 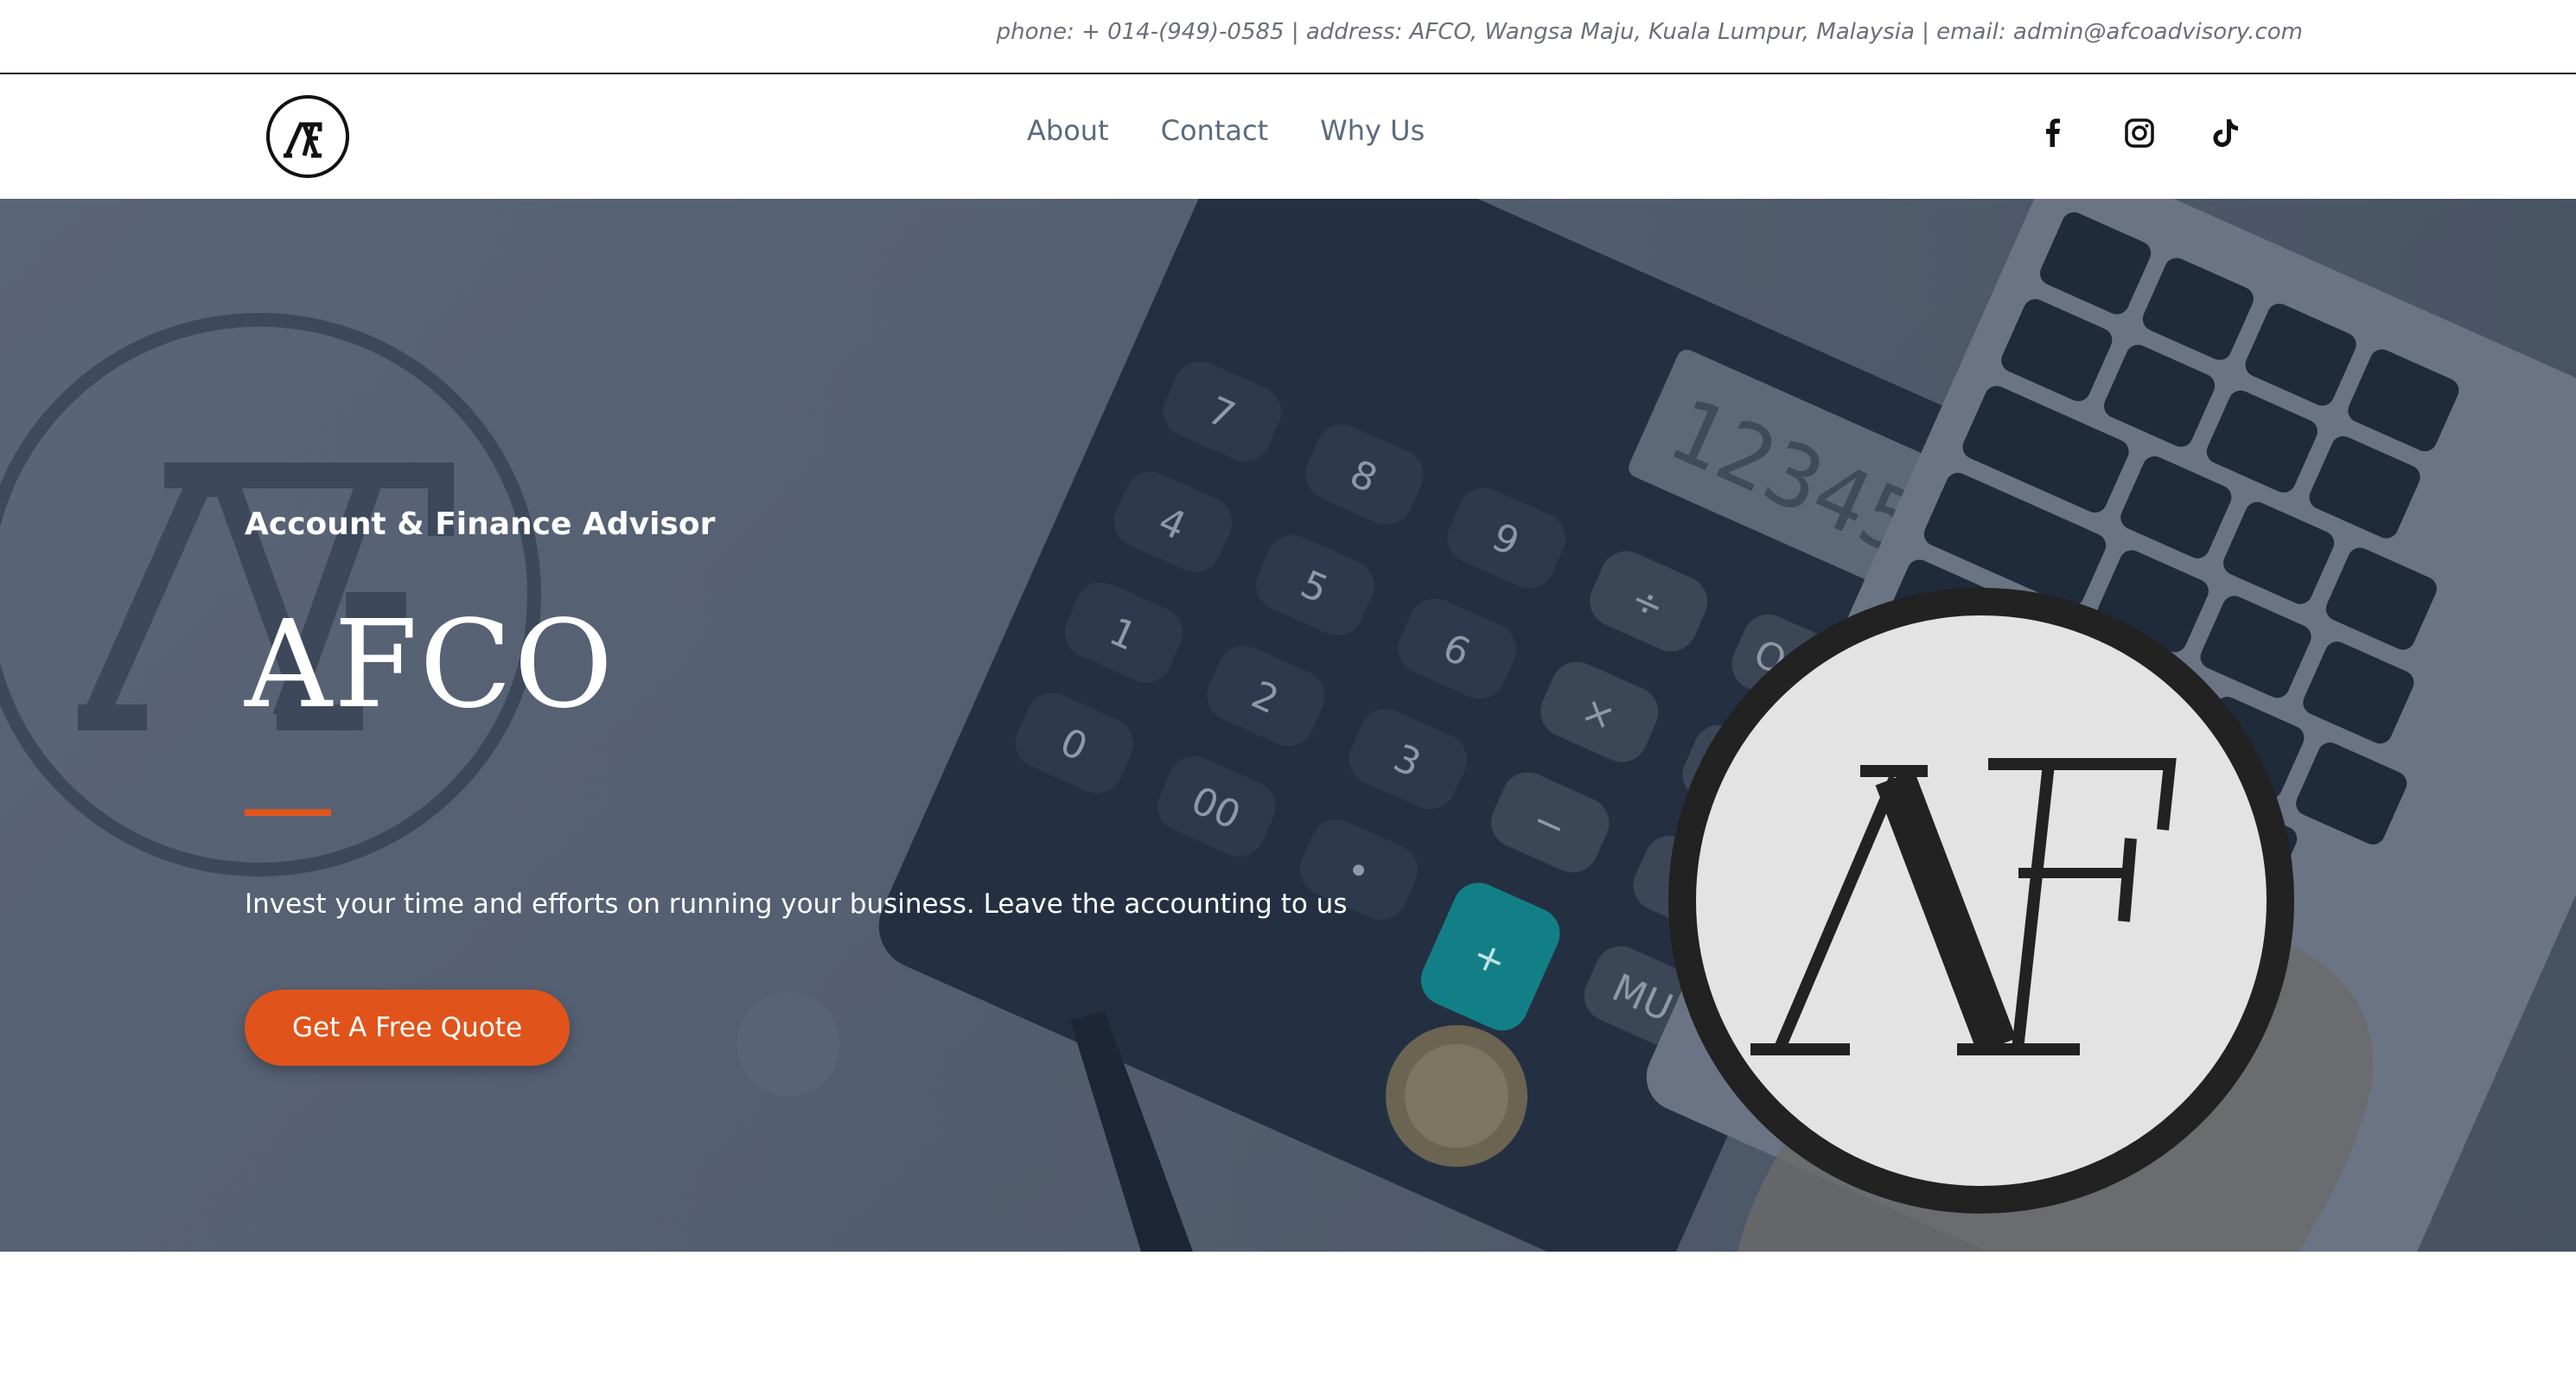 I want to click on facebook-icon, so click(x=2053, y=132).